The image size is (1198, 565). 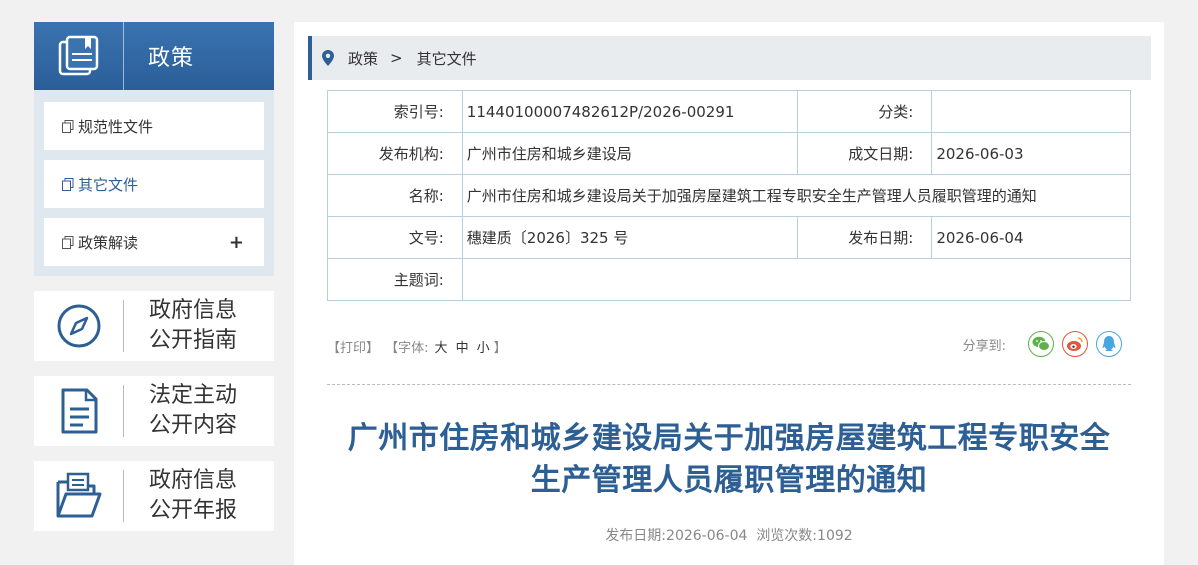 What do you see at coordinates (407, 348) in the screenshot?
I see `font-size-label: 【字体:` at bounding box center [407, 348].